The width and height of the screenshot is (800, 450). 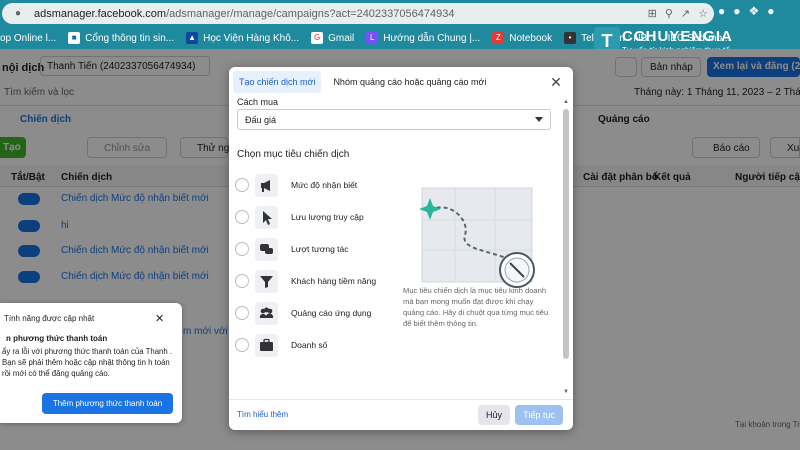 What do you see at coordinates (327, 217) in the screenshot?
I see `objective-label: Lưu lượng truy cập` at bounding box center [327, 217].